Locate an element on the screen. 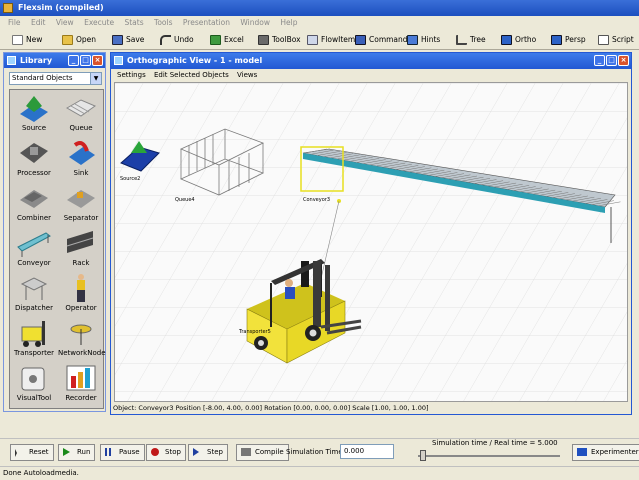 Image resolution: width=639 pixels, height=480 pixels. flowitem-button: FlowItem is located at coordinates (330, 40).